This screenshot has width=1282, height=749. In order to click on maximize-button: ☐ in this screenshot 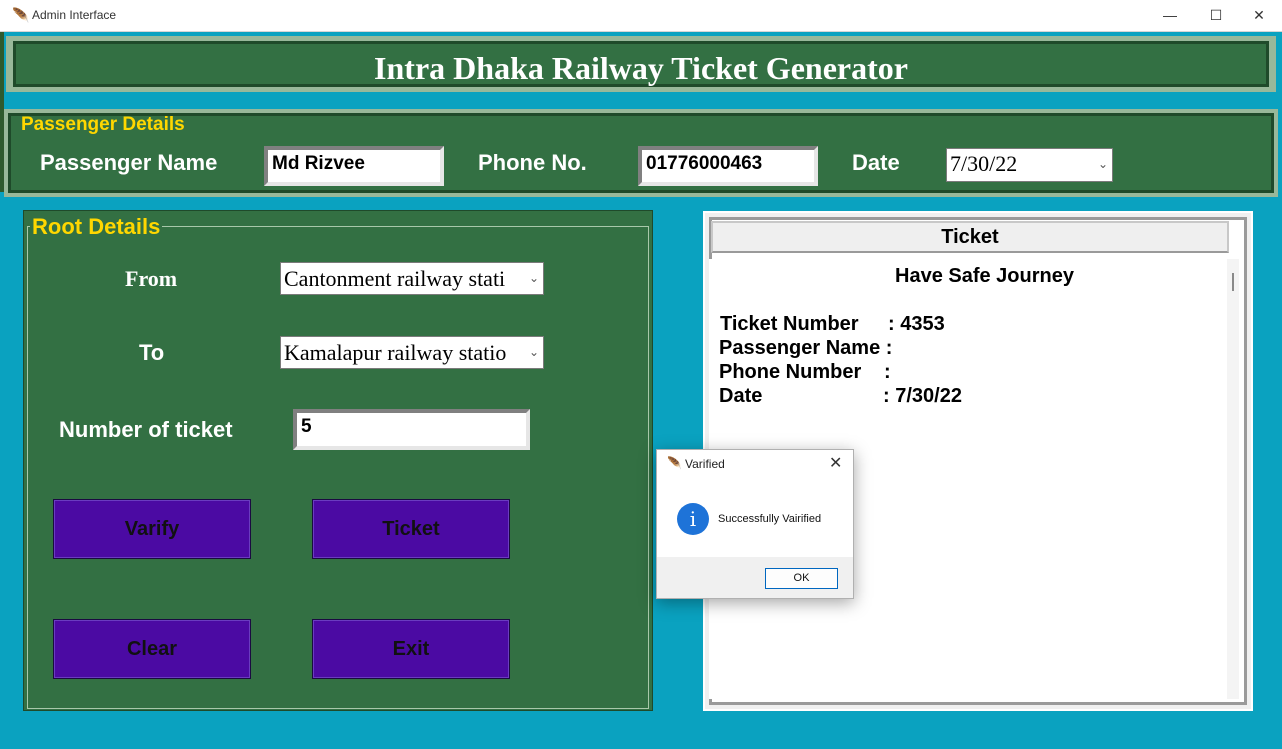, I will do `click(1216, 15)`.